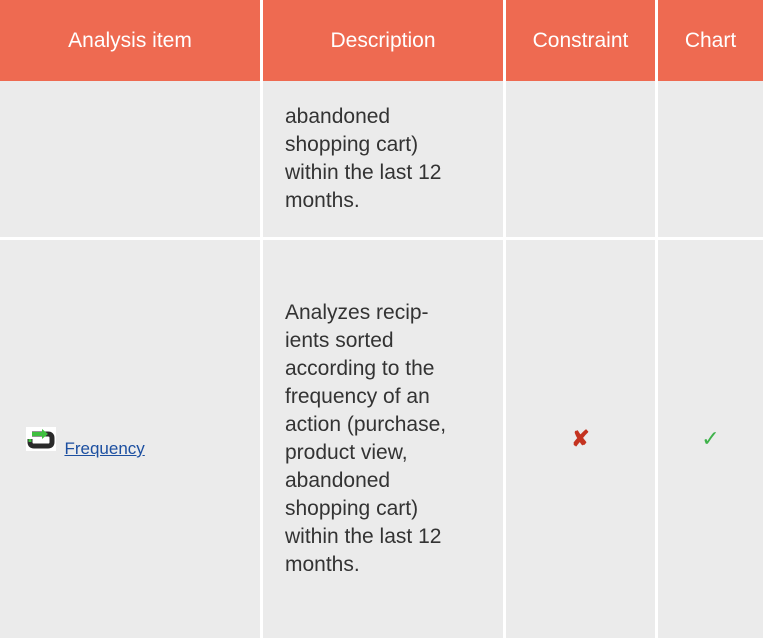  I want to click on description-line: according to the, so click(360, 368).